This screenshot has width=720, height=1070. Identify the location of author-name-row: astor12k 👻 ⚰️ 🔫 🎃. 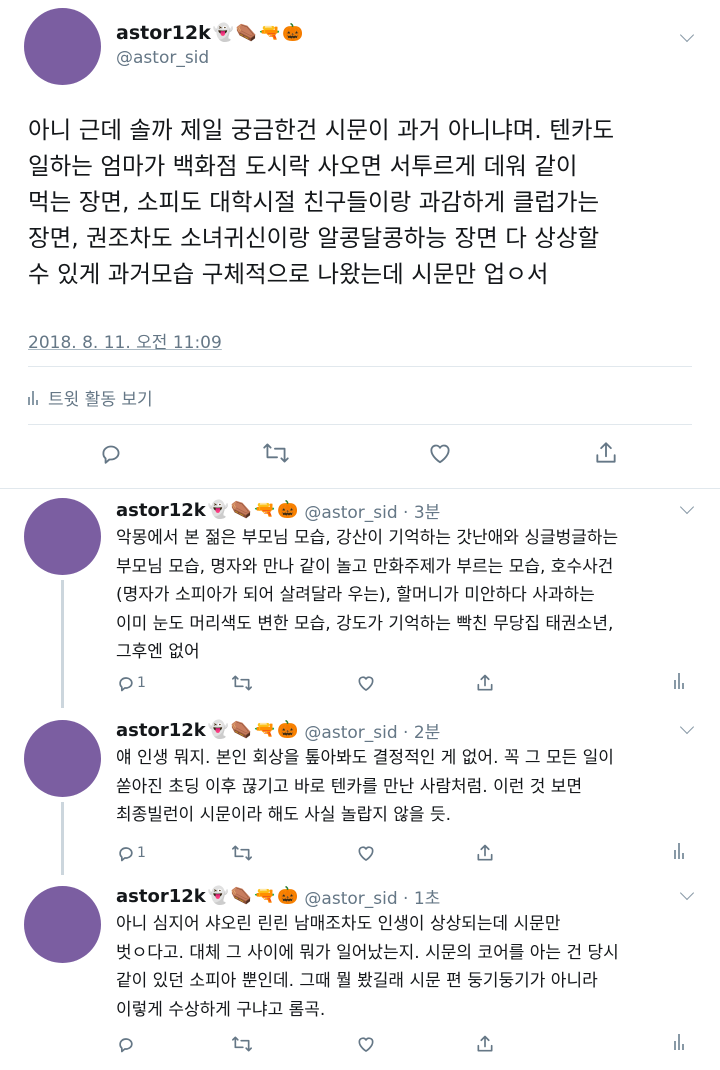
(209, 33).